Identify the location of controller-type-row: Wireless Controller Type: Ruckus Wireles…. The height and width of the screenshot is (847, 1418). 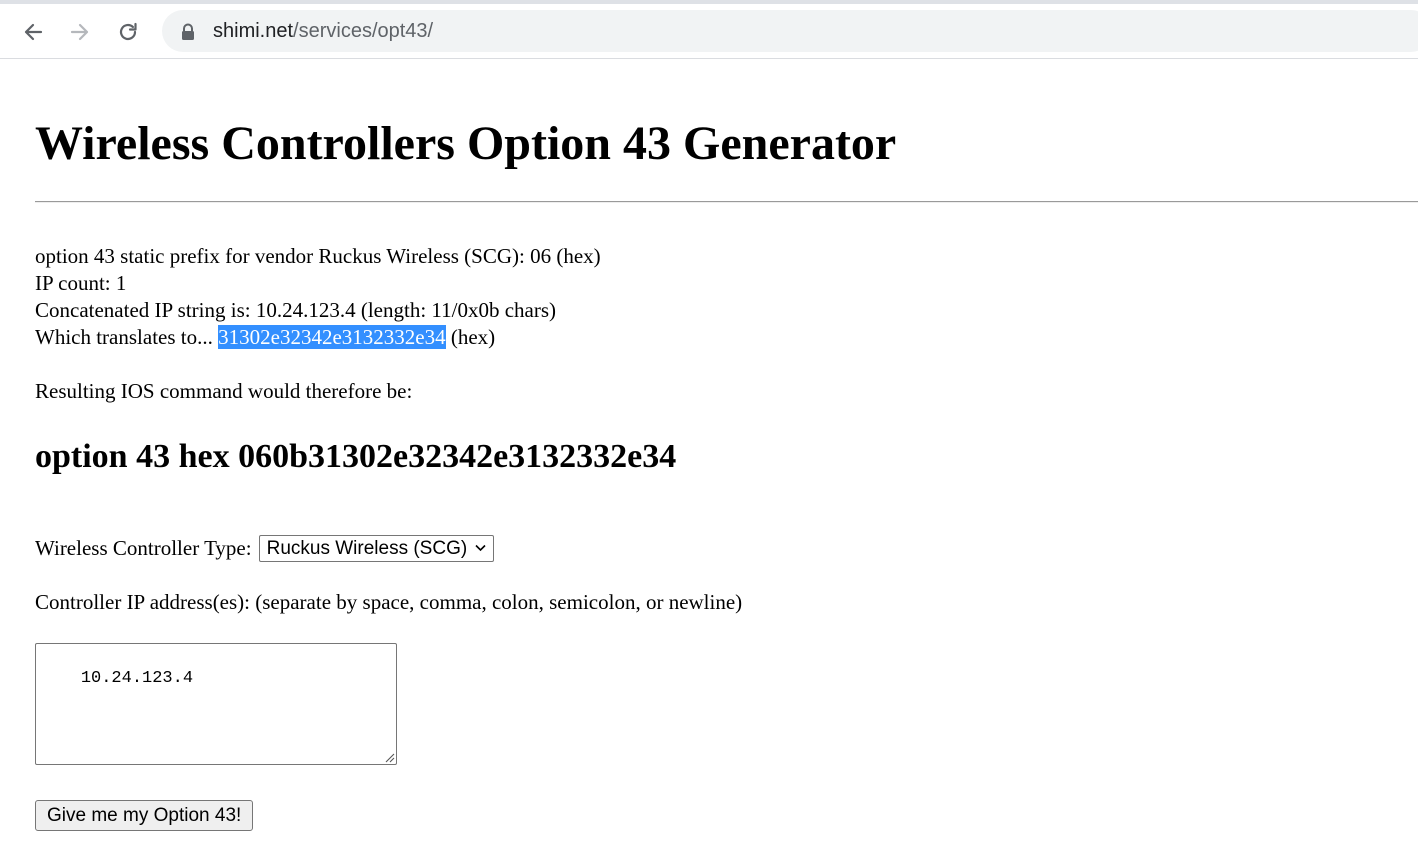
(265, 548).